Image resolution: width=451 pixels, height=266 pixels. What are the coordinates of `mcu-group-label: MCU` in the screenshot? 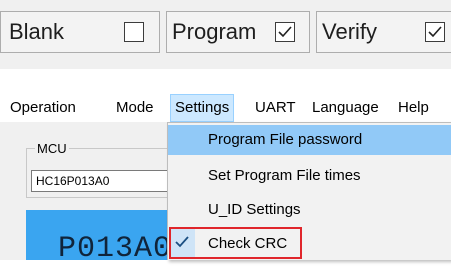 It's located at (52, 148).